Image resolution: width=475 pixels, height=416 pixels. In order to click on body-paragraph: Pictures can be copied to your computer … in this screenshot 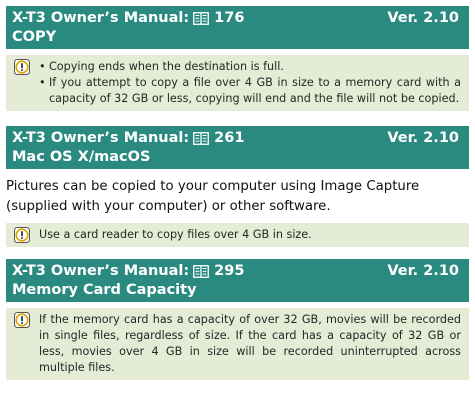, I will do `click(213, 196)`.